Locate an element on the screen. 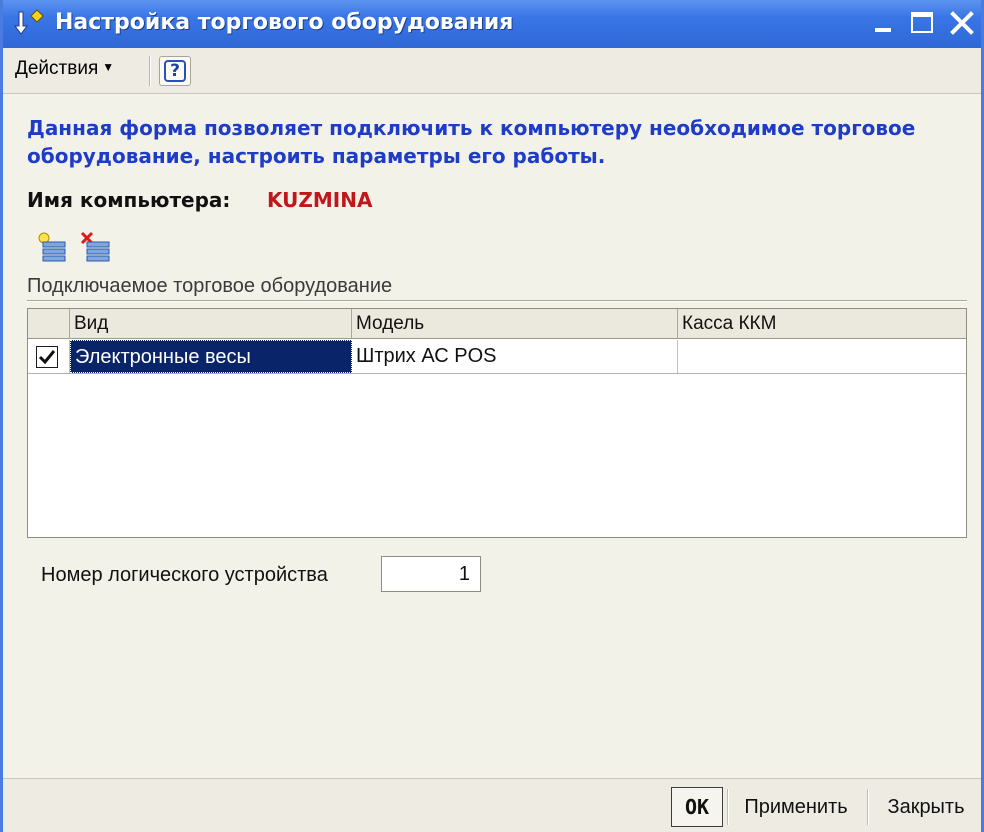 The width and height of the screenshot is (984, 832). enabled-checkbox is located at coordinates (47, 357).